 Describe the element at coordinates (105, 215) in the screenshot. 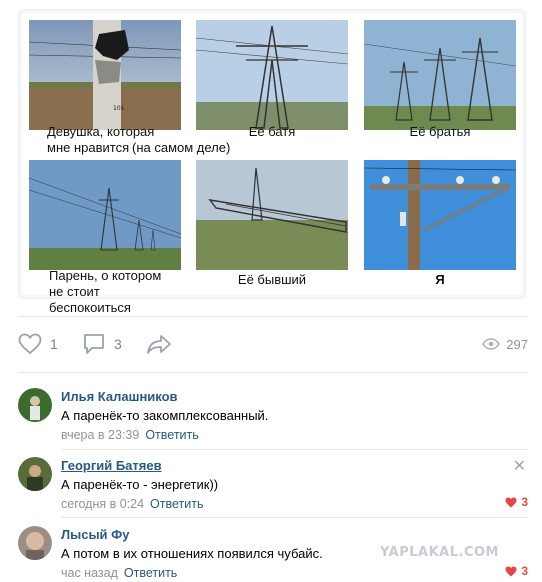

I see `meme-panel-boy` at that location.